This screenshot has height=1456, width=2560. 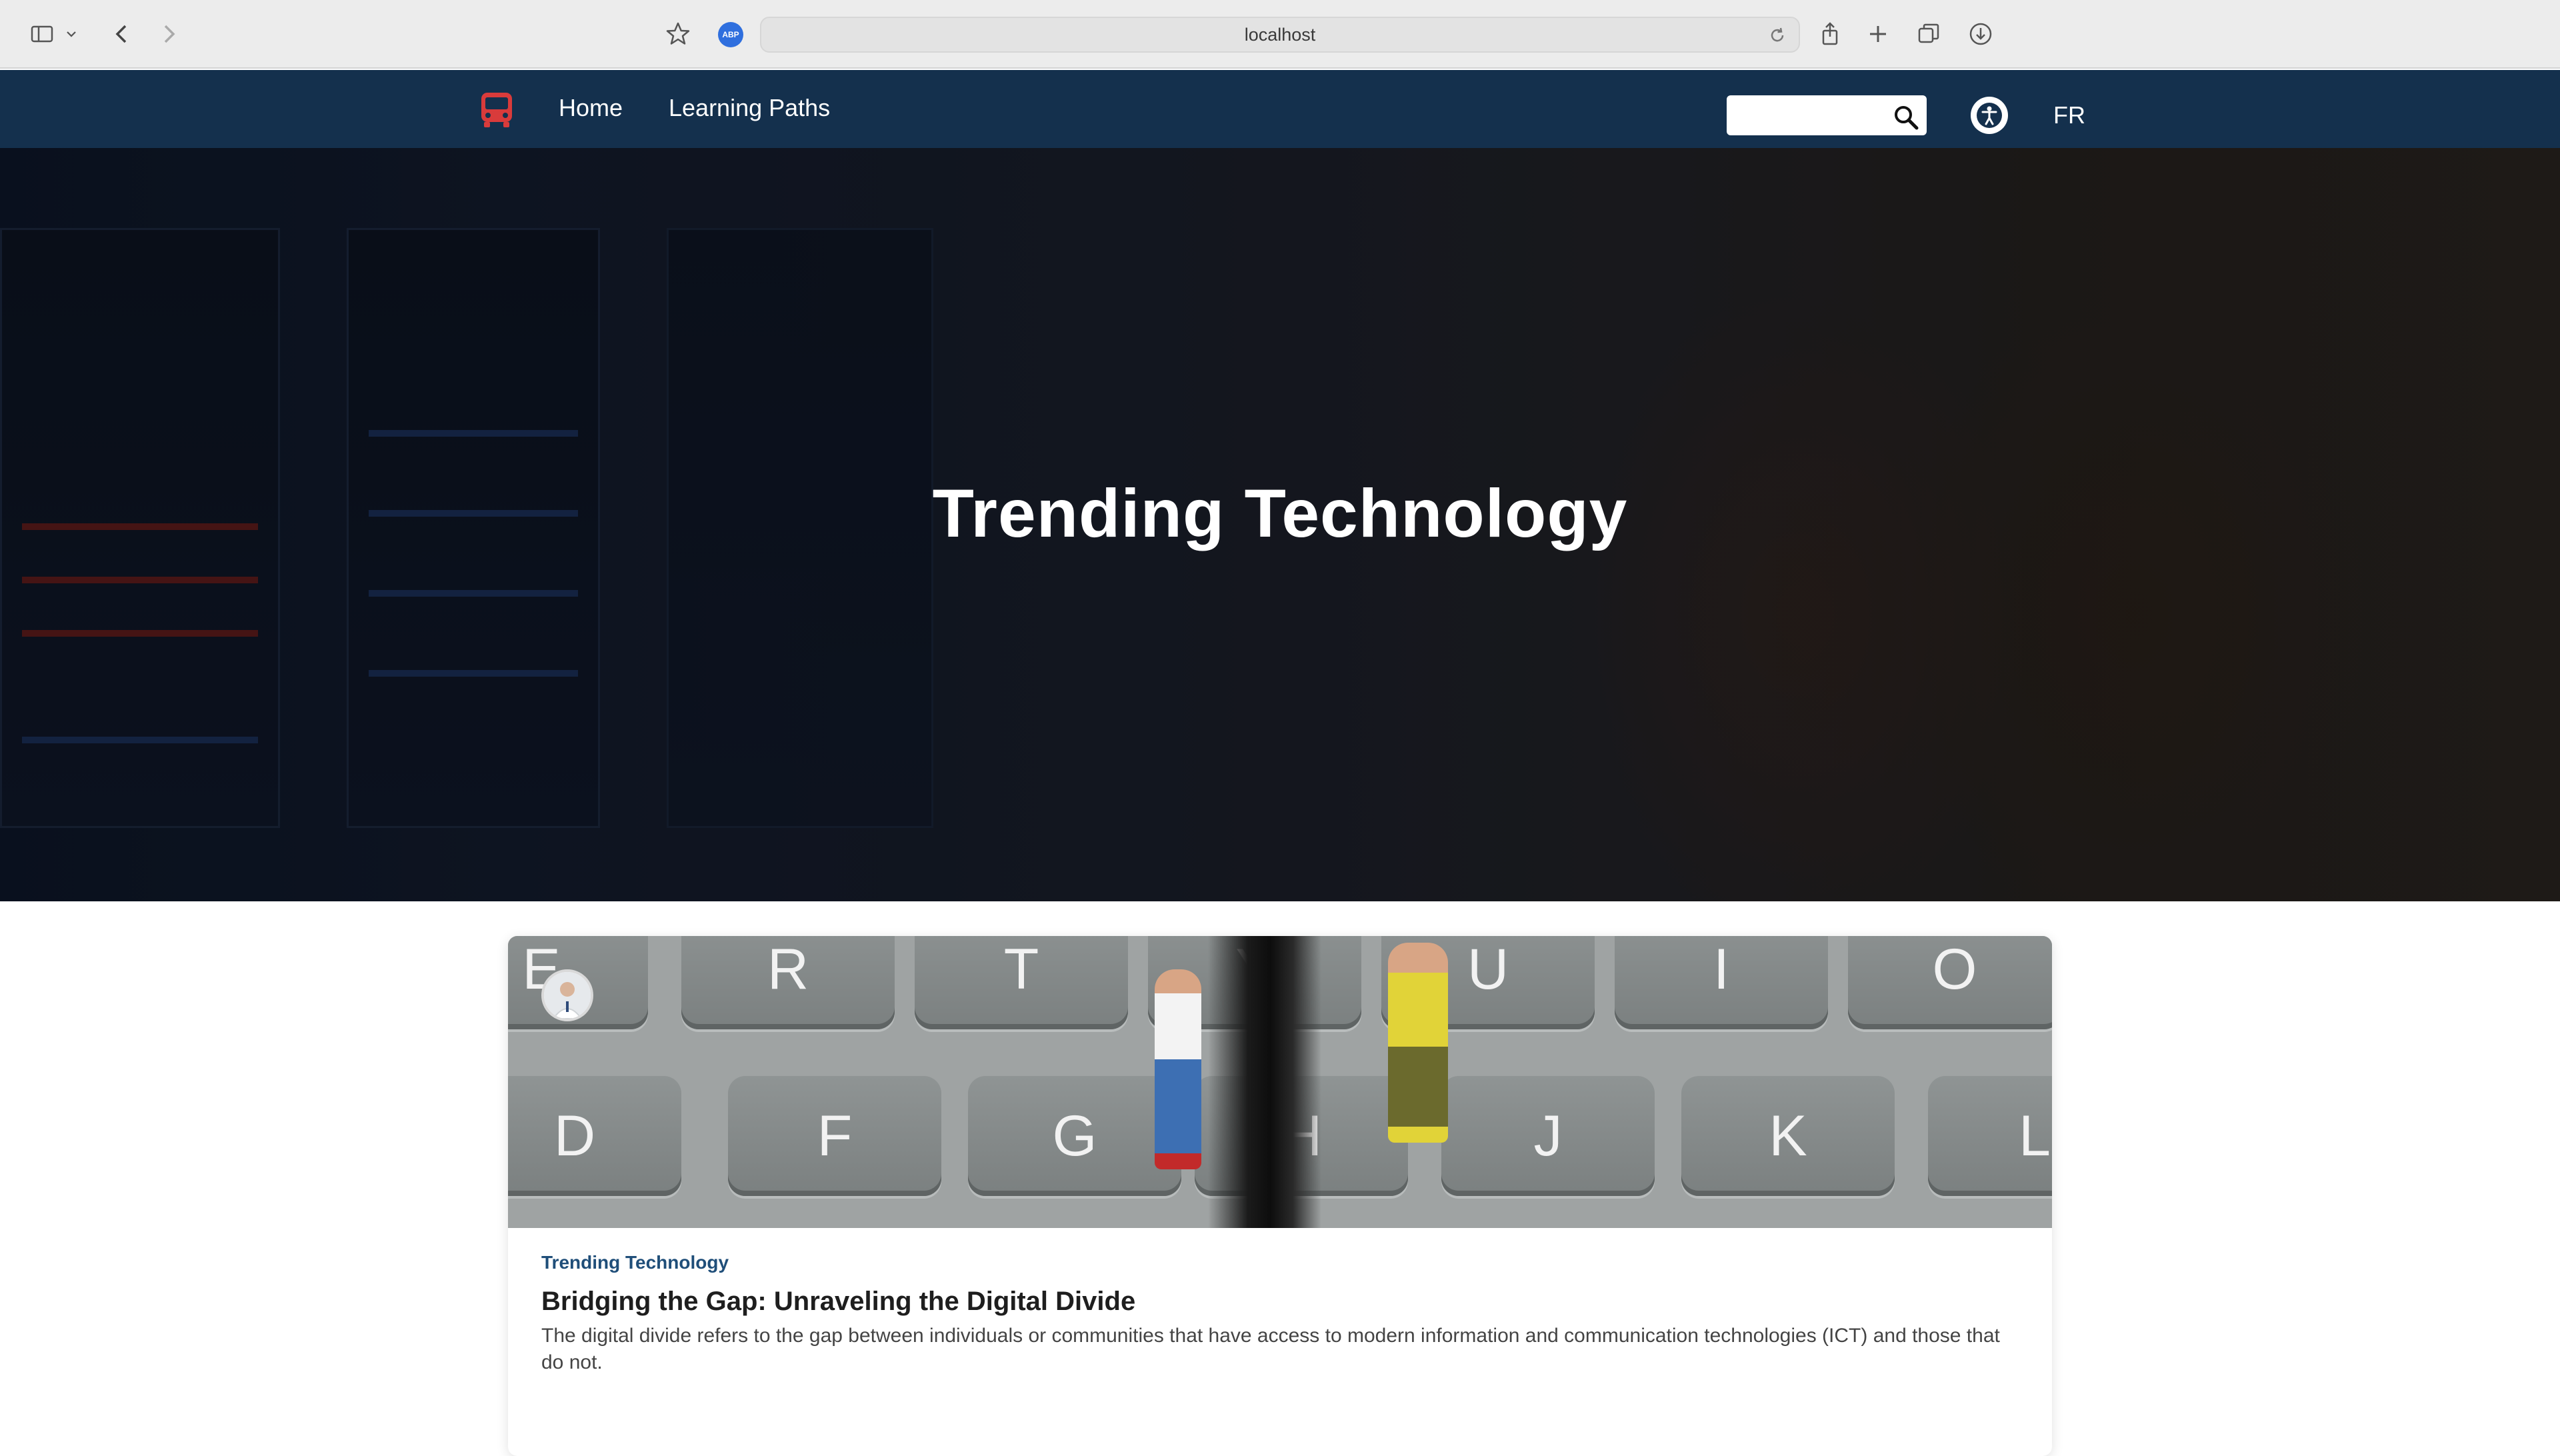 What do you see at coordinates (788, 982) in the screenshot?
I see `keyboard-key: R` at bounding box center [788, 982].